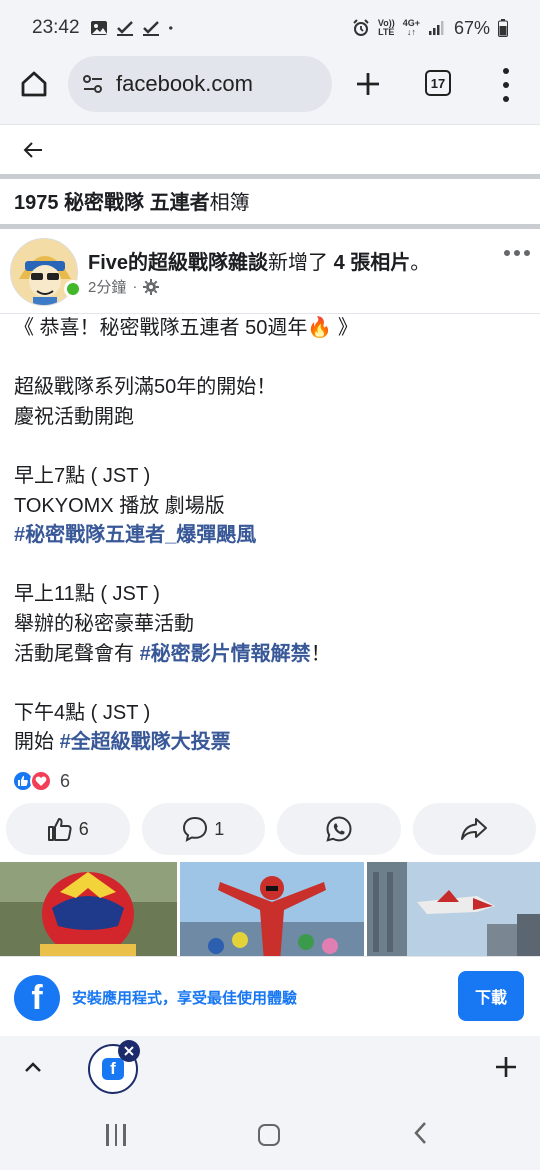 The width and height of the screenshot is (540, 1170). Describe the element at coordinates (65, 780) in the screenshot. I see `reaction-count: 6` at that location.